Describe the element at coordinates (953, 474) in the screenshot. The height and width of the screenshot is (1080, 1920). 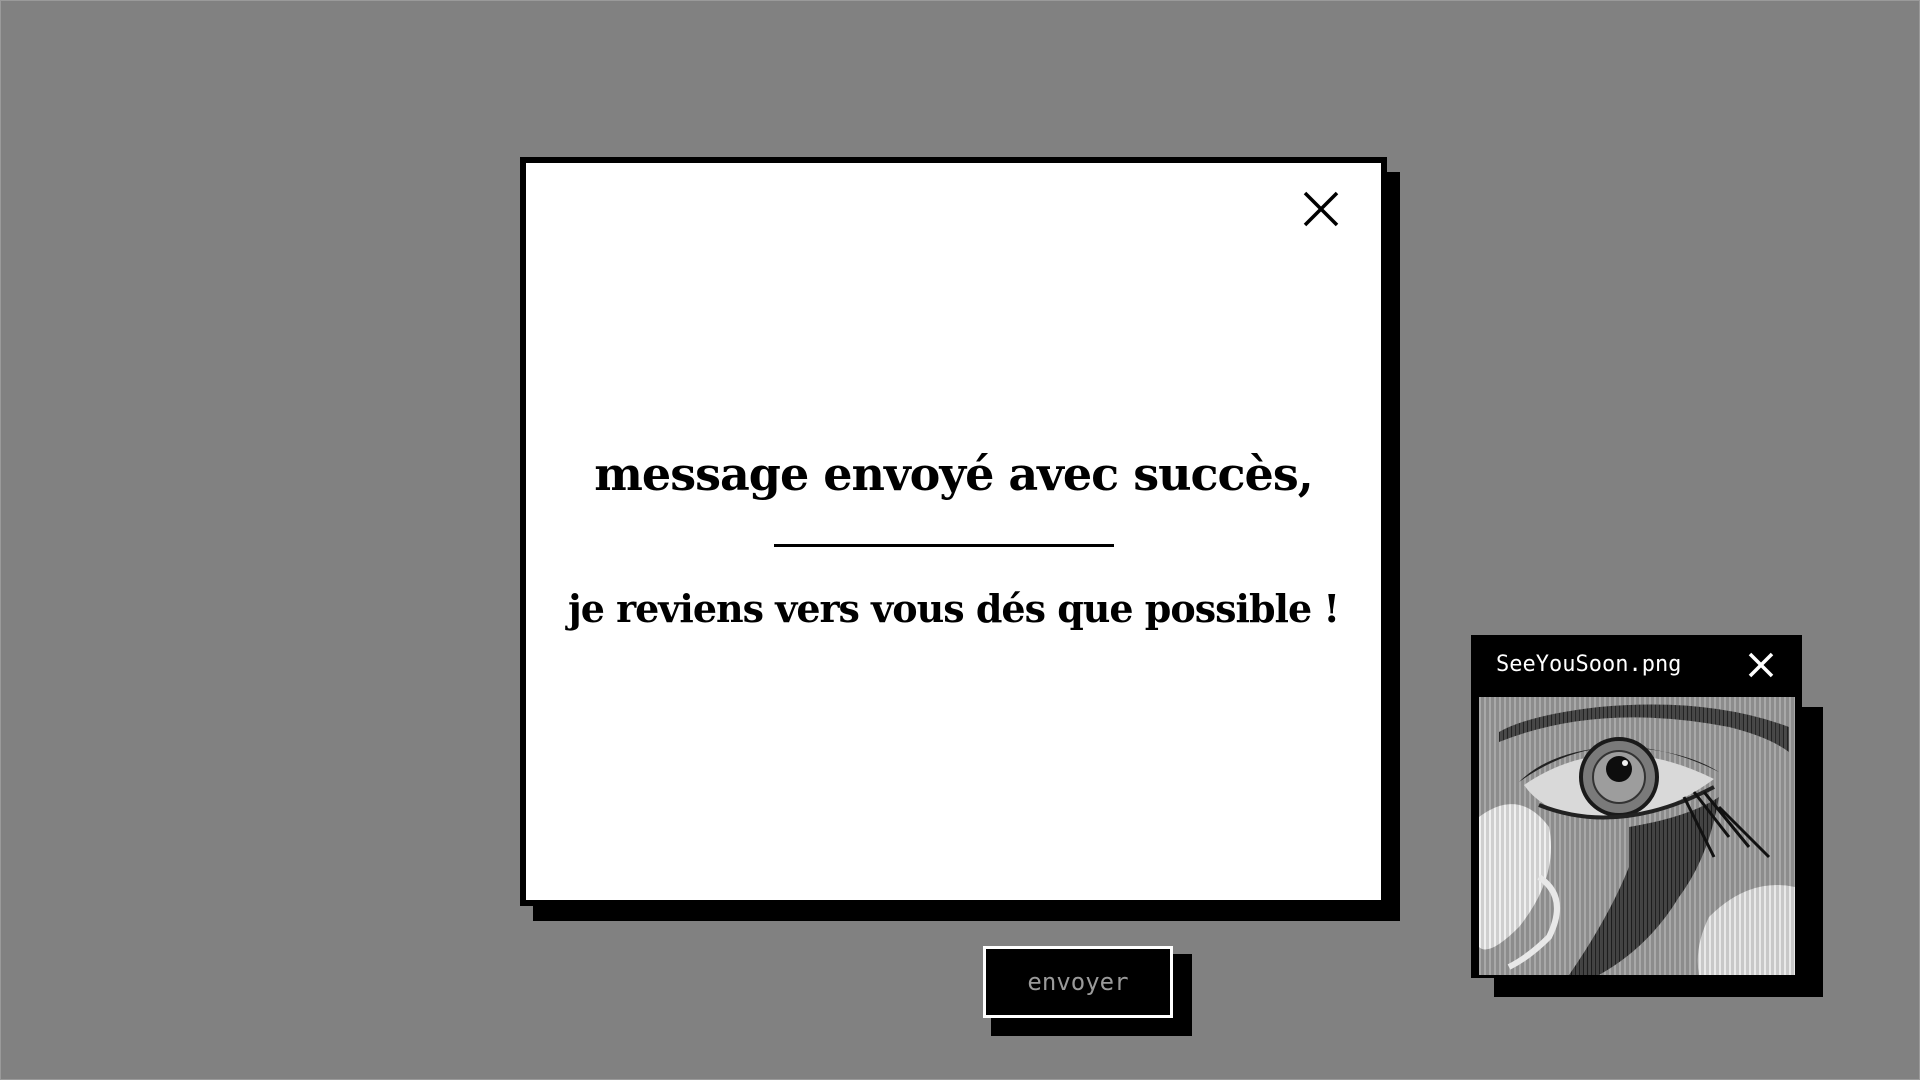
I see `dialog-title: message envoyé avec succès,` at that location.